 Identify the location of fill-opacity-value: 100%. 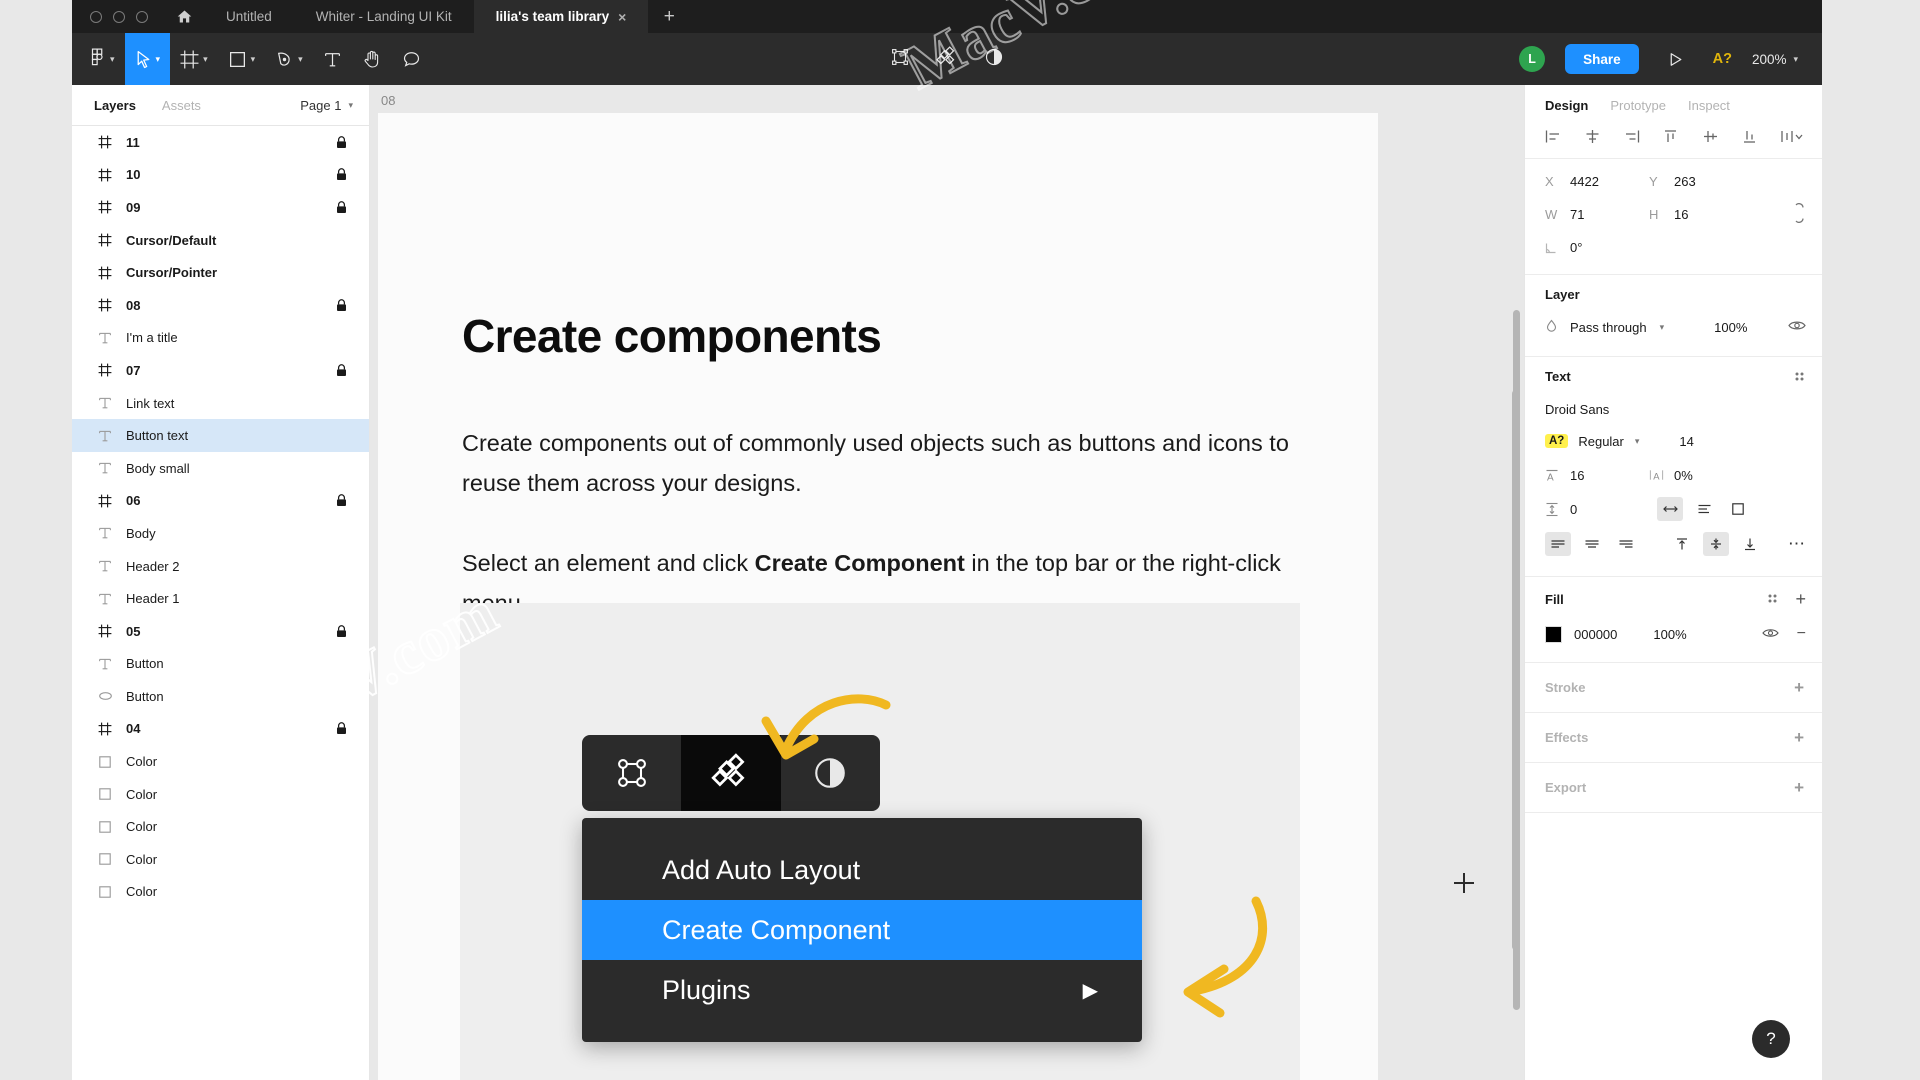
(1669, 634).